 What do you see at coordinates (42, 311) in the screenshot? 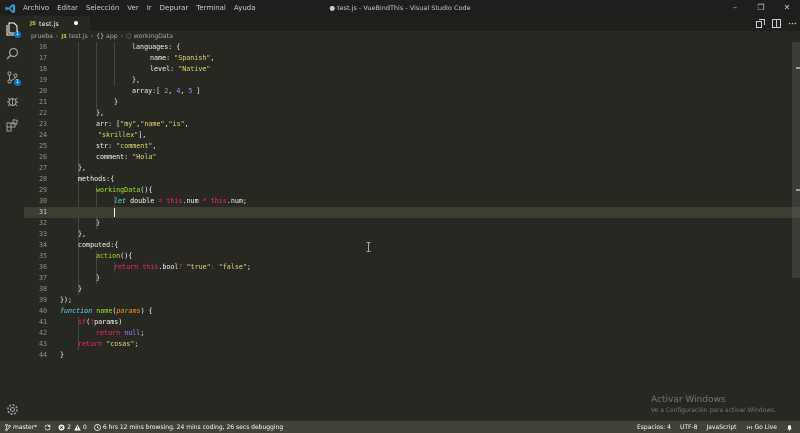
I see `line-number: 40` at bounding box center [42, 311].